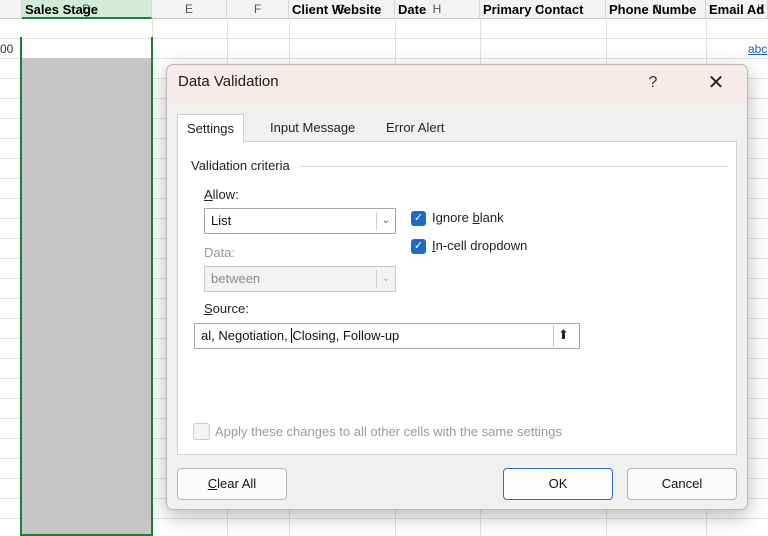 The width and height of the screenshot is (768, 536). I want to click on dialog-title: Data Validation, so click(228, 81).